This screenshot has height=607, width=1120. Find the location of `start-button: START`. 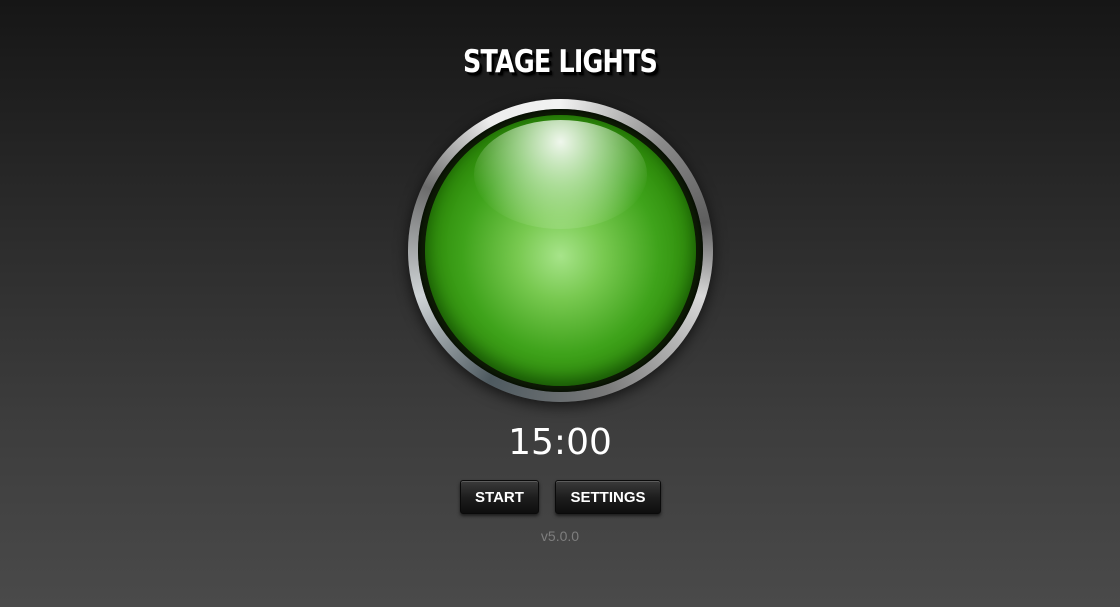

start-button: START is located at coordinates (499, 497).